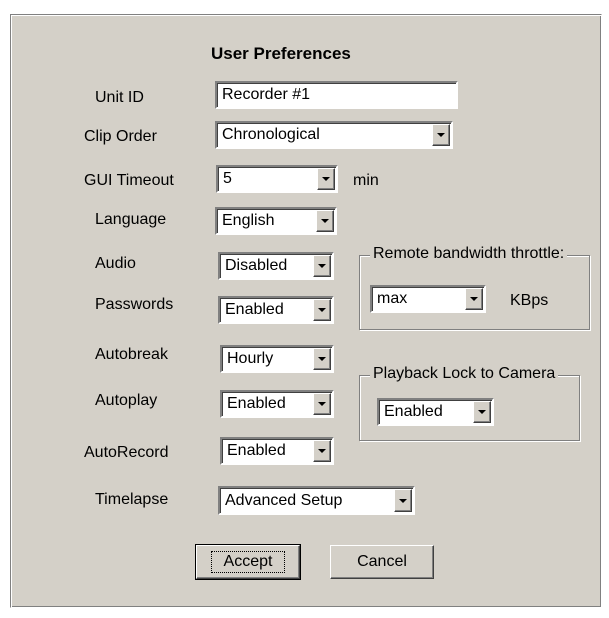  What do you see at coordinates (276, 221) in the screenshot?
I see `language-select: English` at bounding box center [276, 221].